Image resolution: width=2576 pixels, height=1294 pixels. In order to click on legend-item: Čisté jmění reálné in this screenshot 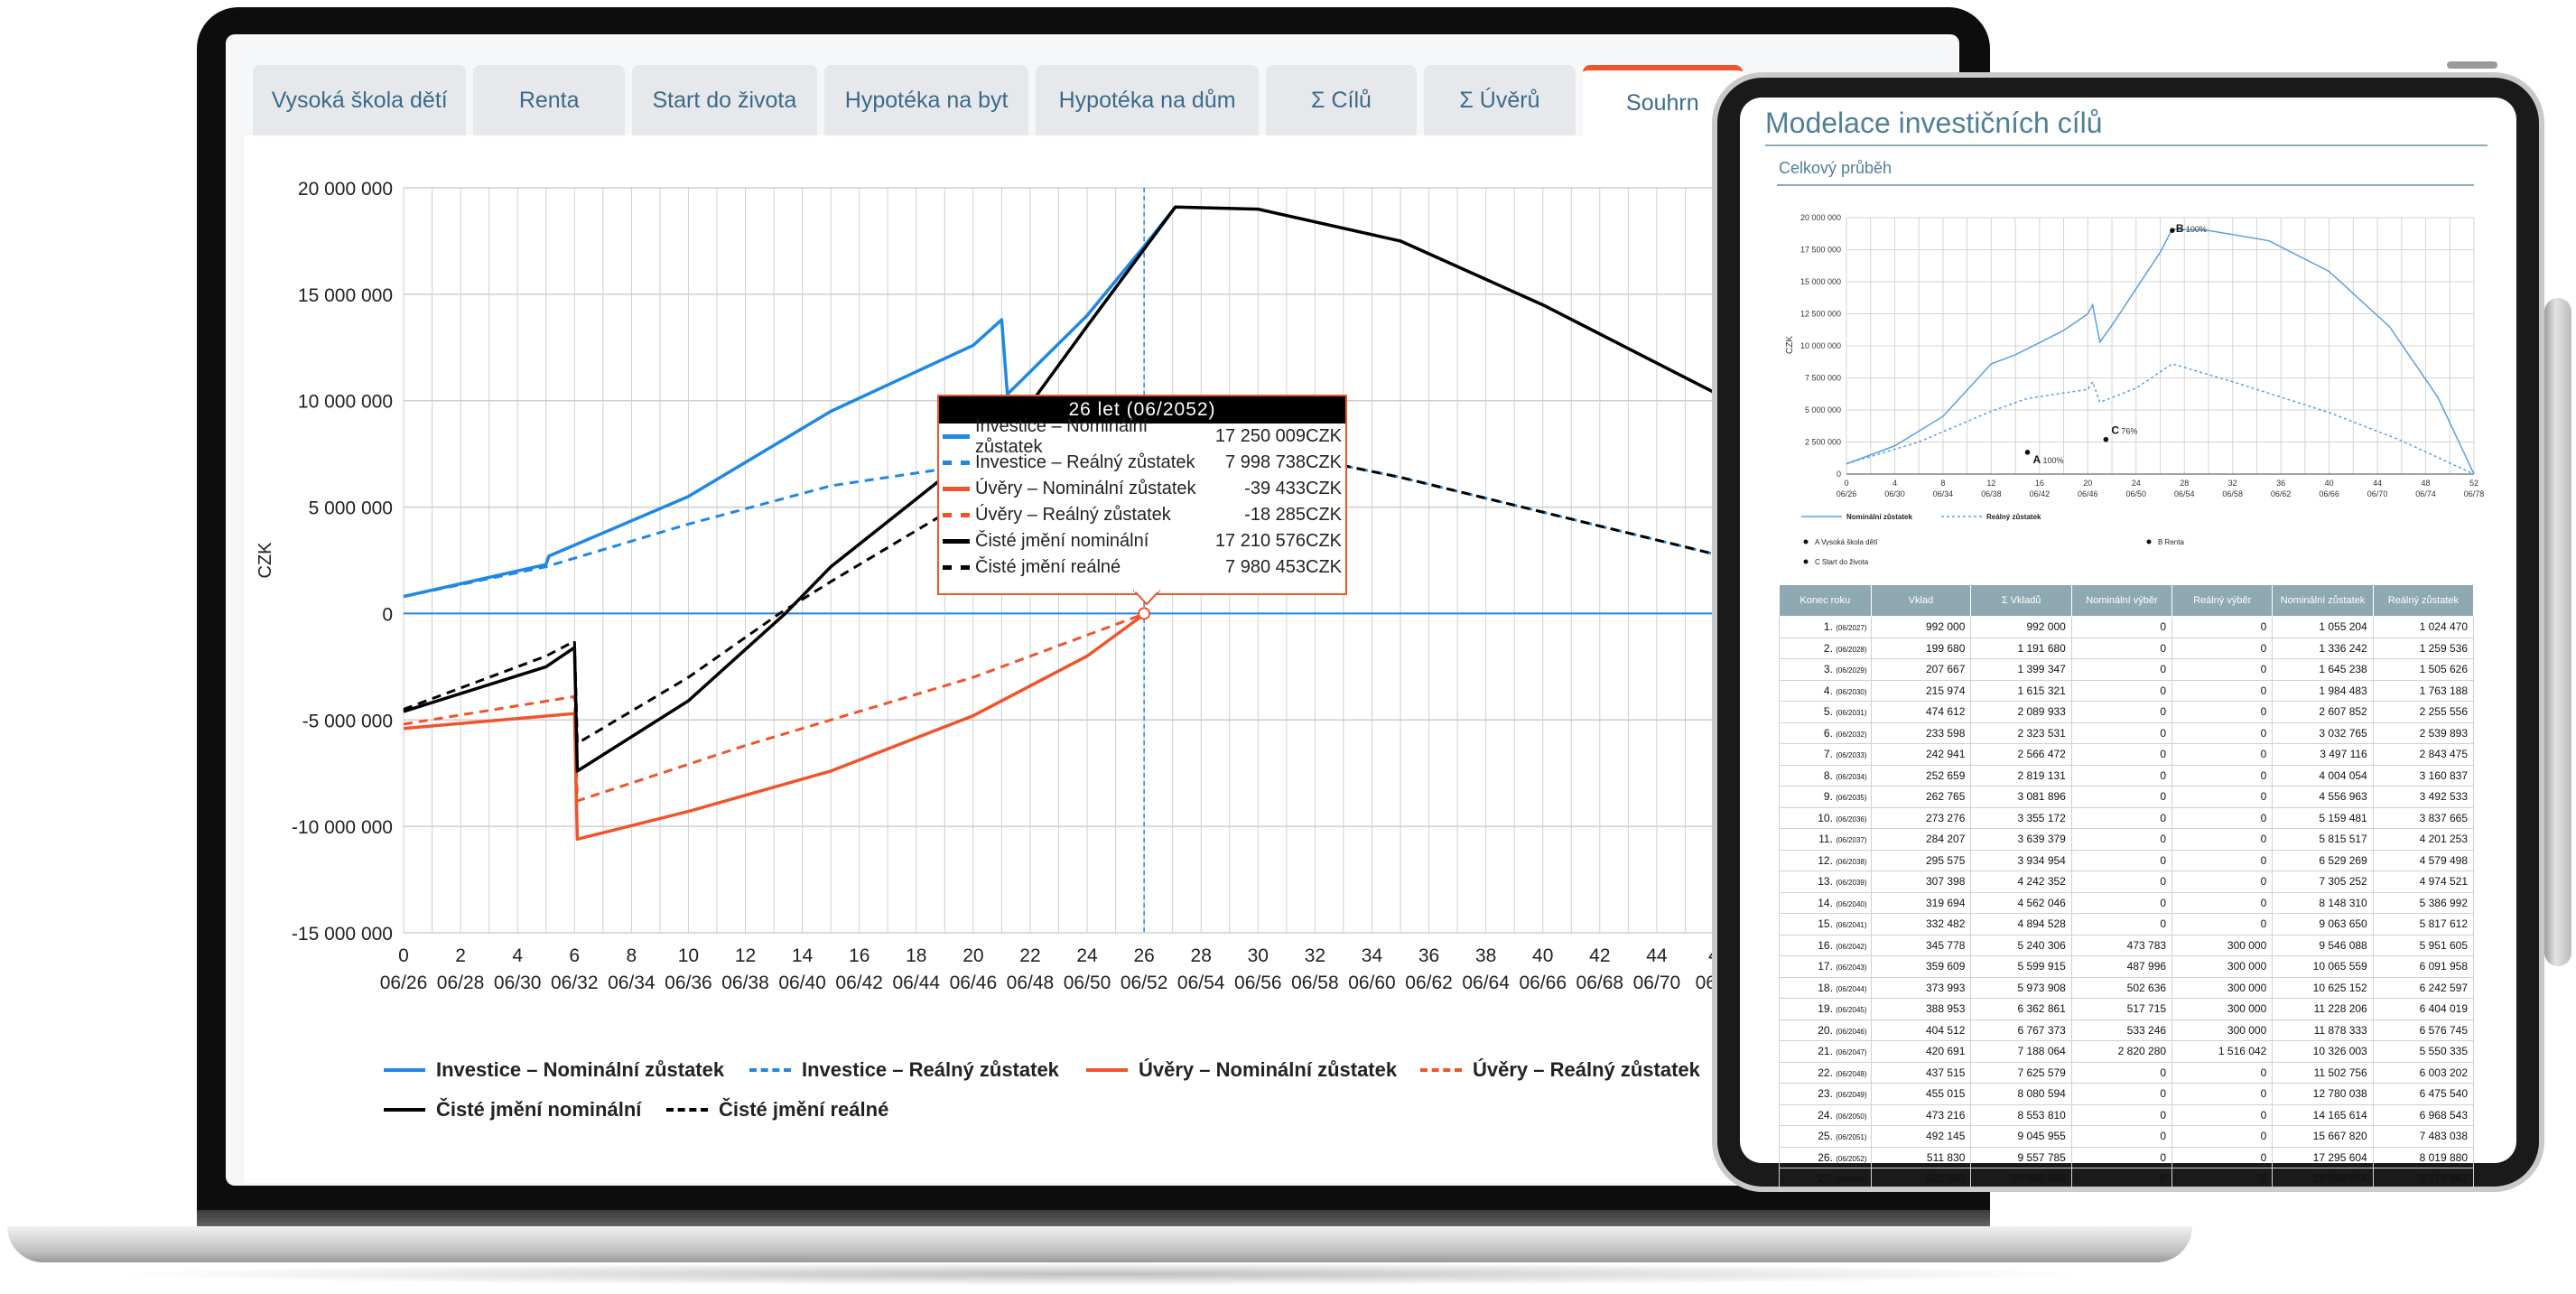, I will do `click(777, 1110)`.